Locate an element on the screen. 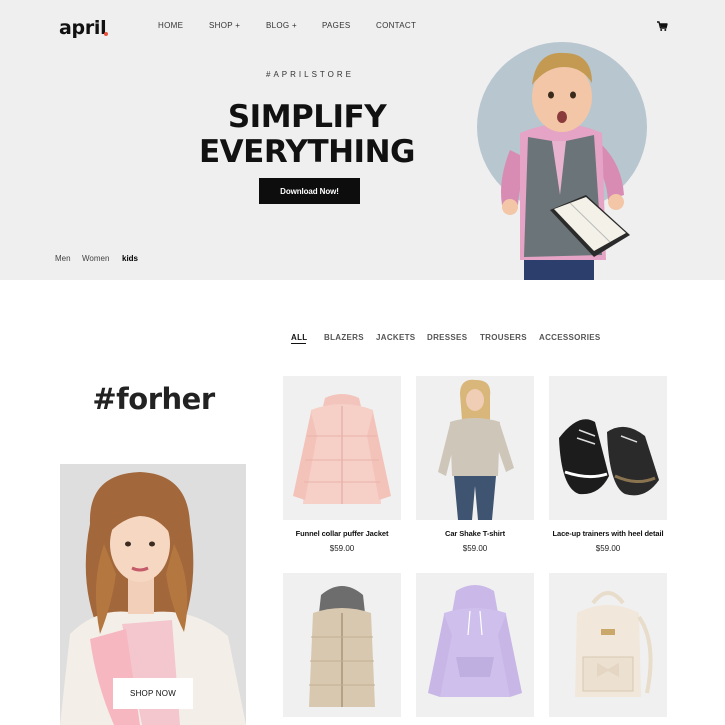 The image size is (725, 725). download-now-button: Download Now! is located at coordinates (309, 191).